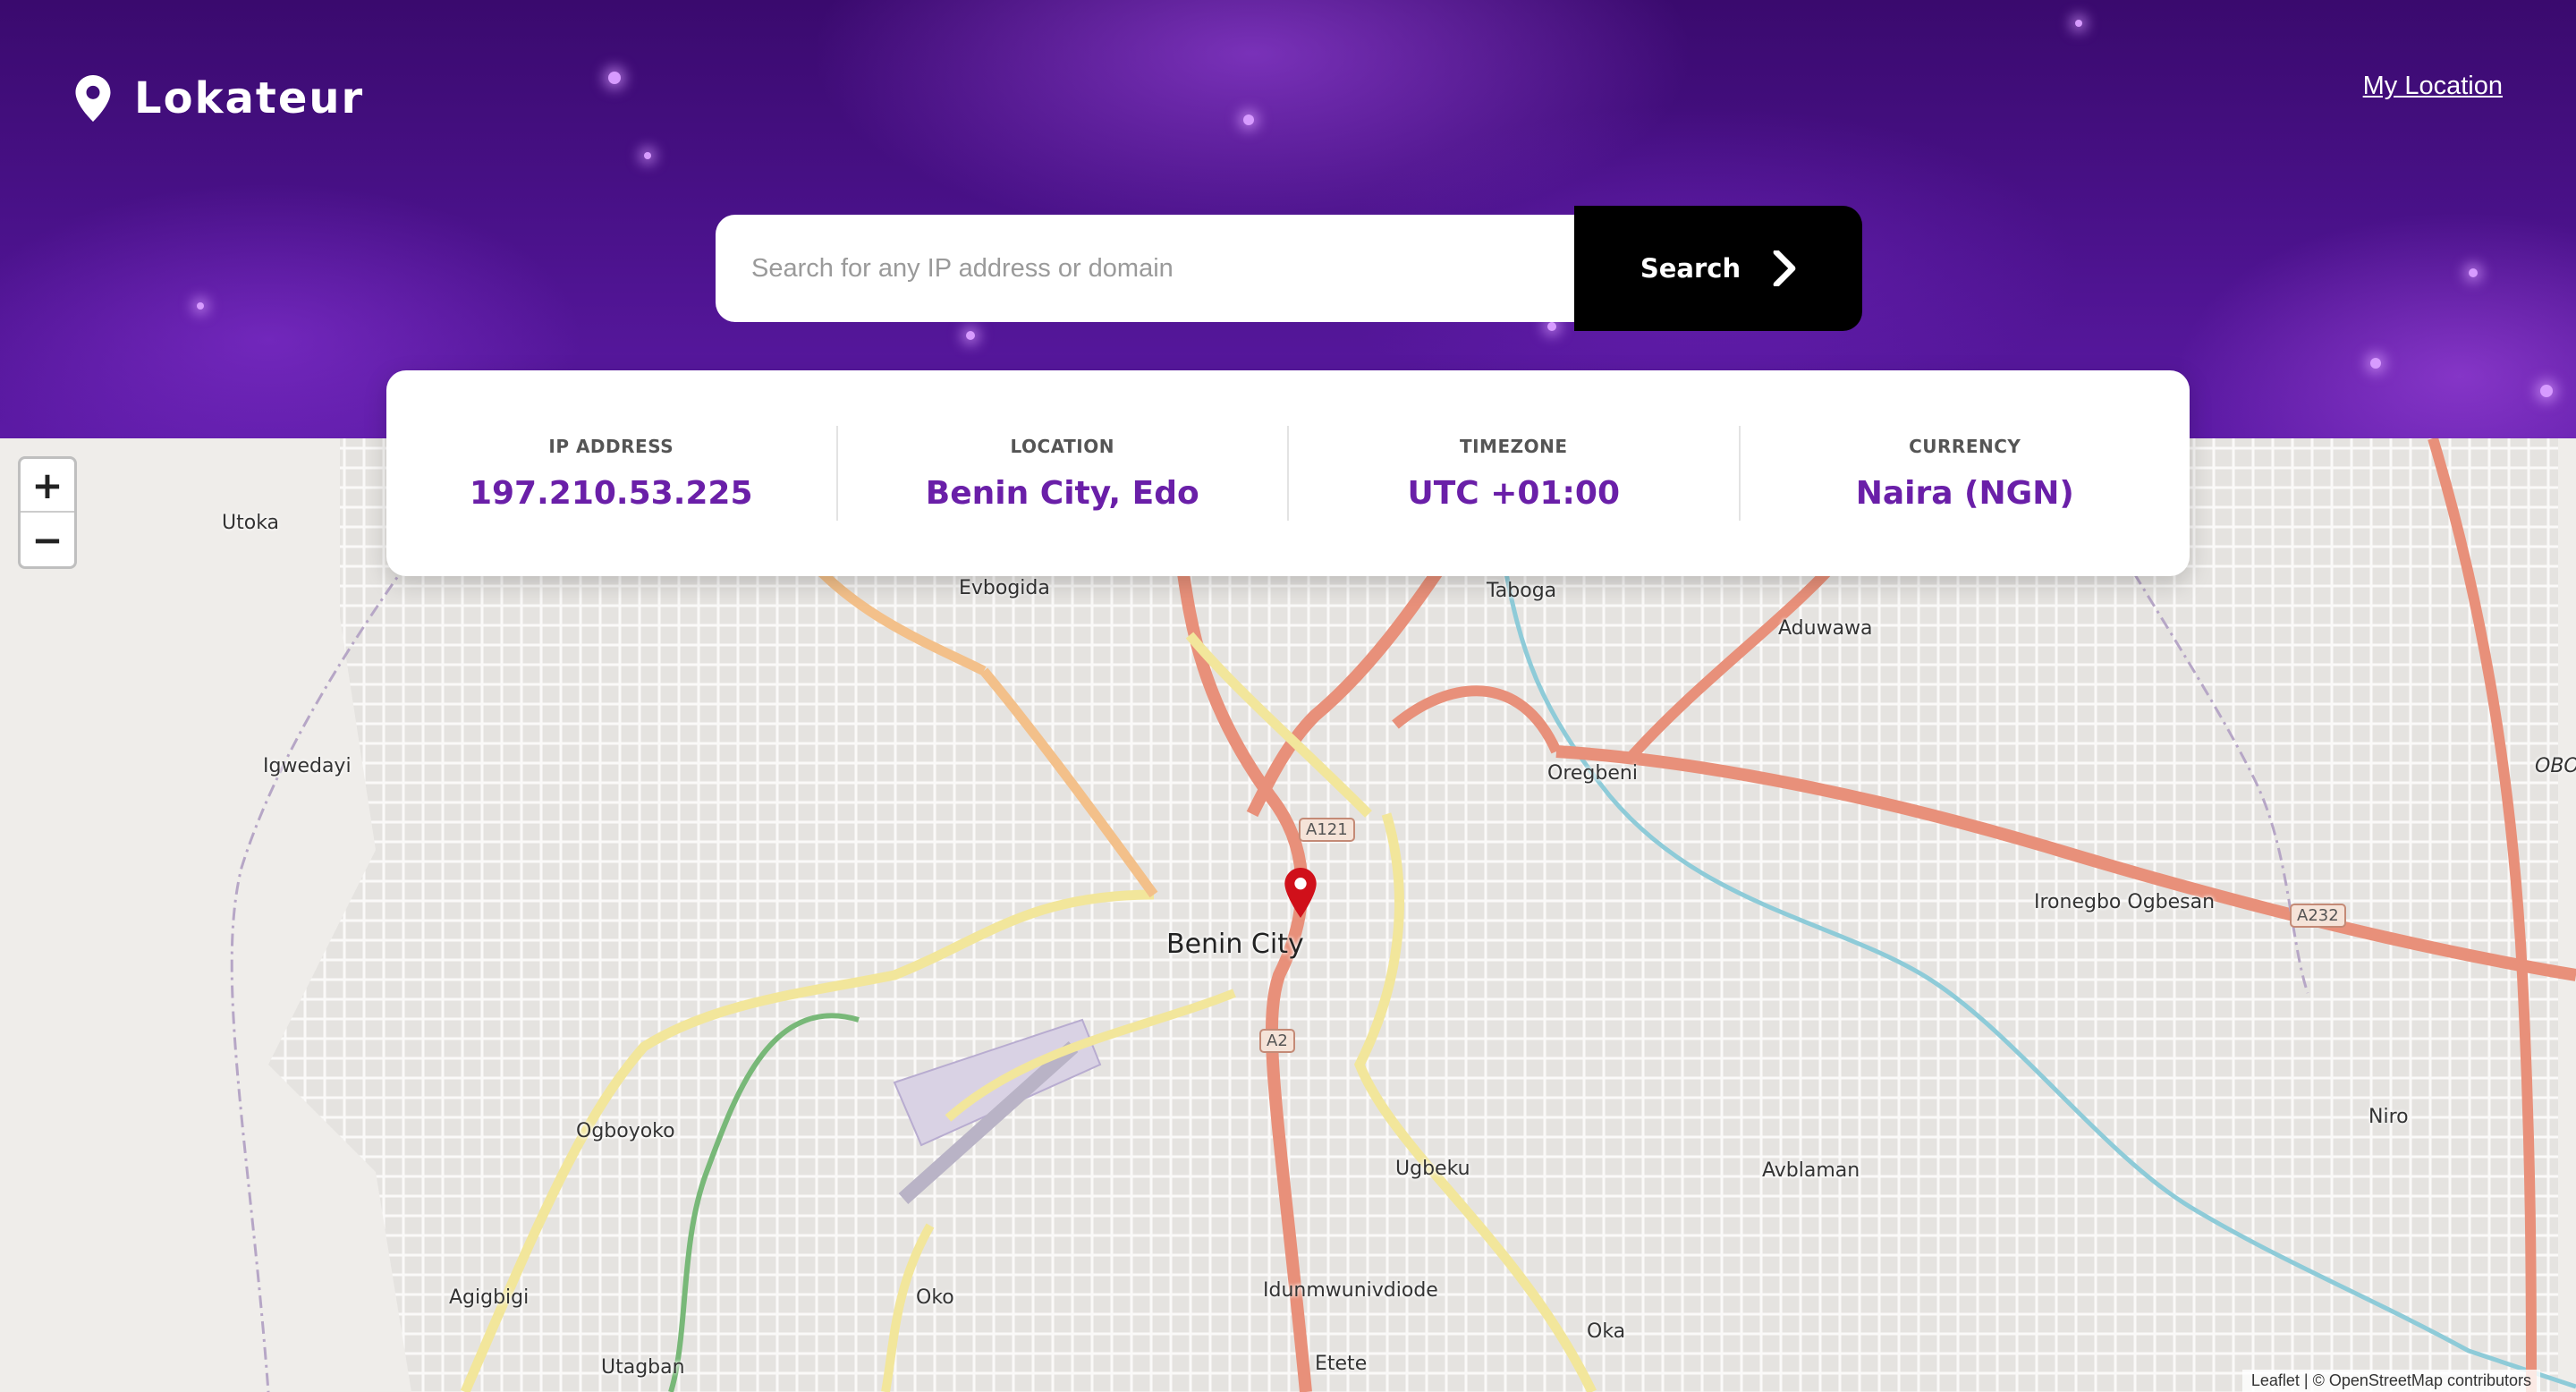  Describe the element at coordinates (1062, 493) in the screenshot. I see `location-value: Benin City, Edo` at that location.